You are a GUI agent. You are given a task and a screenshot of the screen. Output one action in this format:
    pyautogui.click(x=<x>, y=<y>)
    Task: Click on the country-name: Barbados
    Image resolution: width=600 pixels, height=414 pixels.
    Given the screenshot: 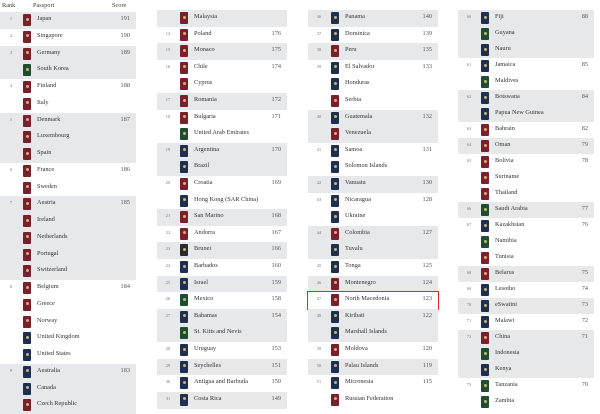 What is the action you would take?
    pyautogui.click(x=206, y=265)
    